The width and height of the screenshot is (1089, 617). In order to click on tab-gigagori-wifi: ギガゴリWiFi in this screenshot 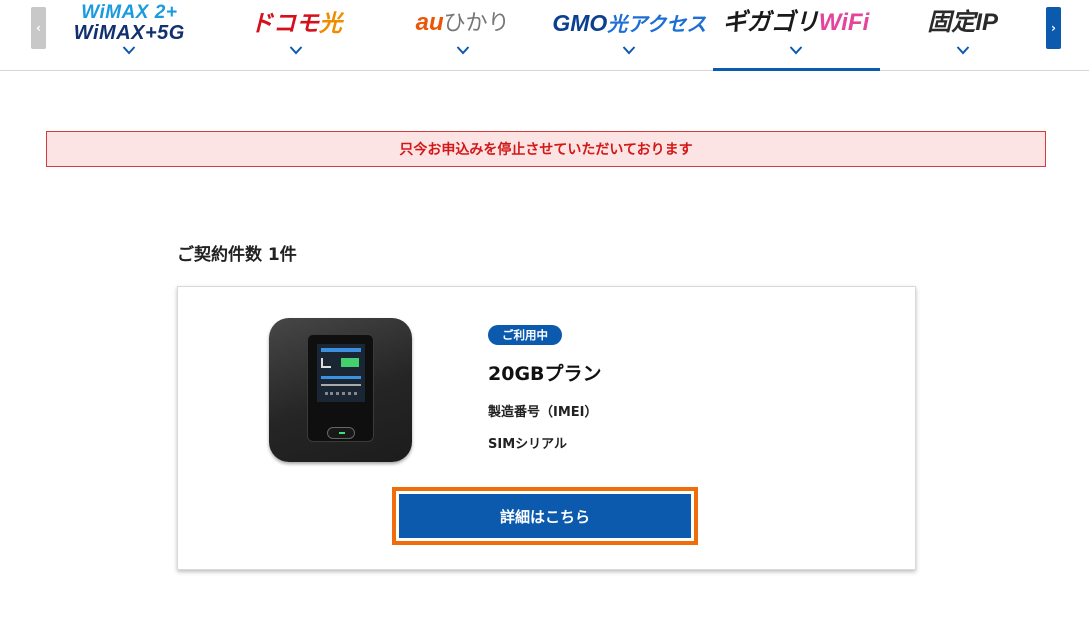, I will do `click(796, 35)`.